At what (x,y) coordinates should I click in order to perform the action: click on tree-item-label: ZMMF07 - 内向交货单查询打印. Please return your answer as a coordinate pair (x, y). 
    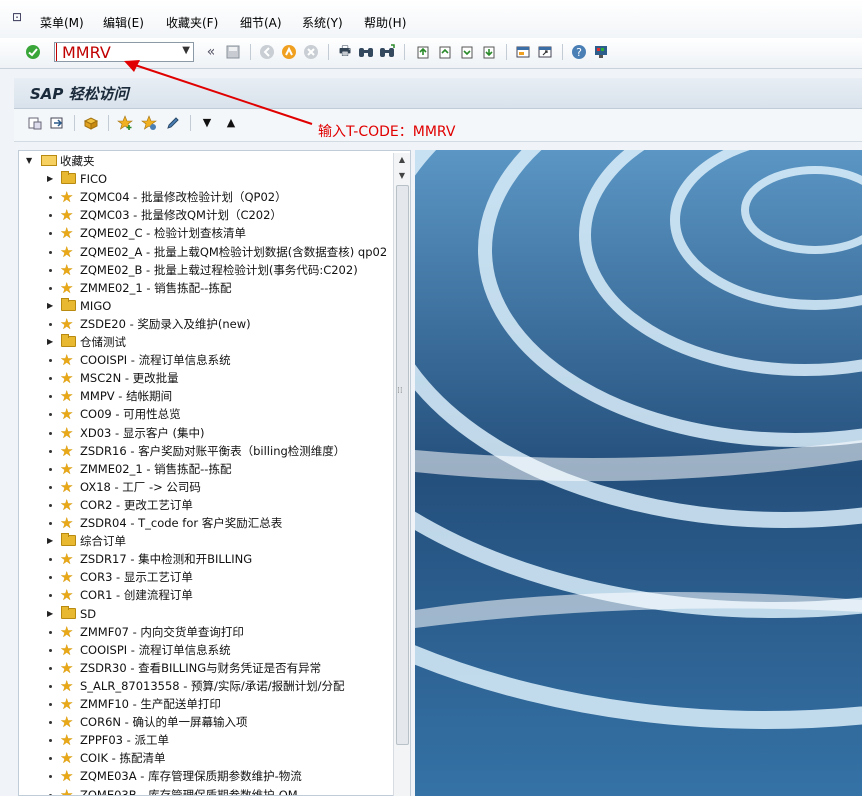
    Looking at the image, I should click on (162, 631).